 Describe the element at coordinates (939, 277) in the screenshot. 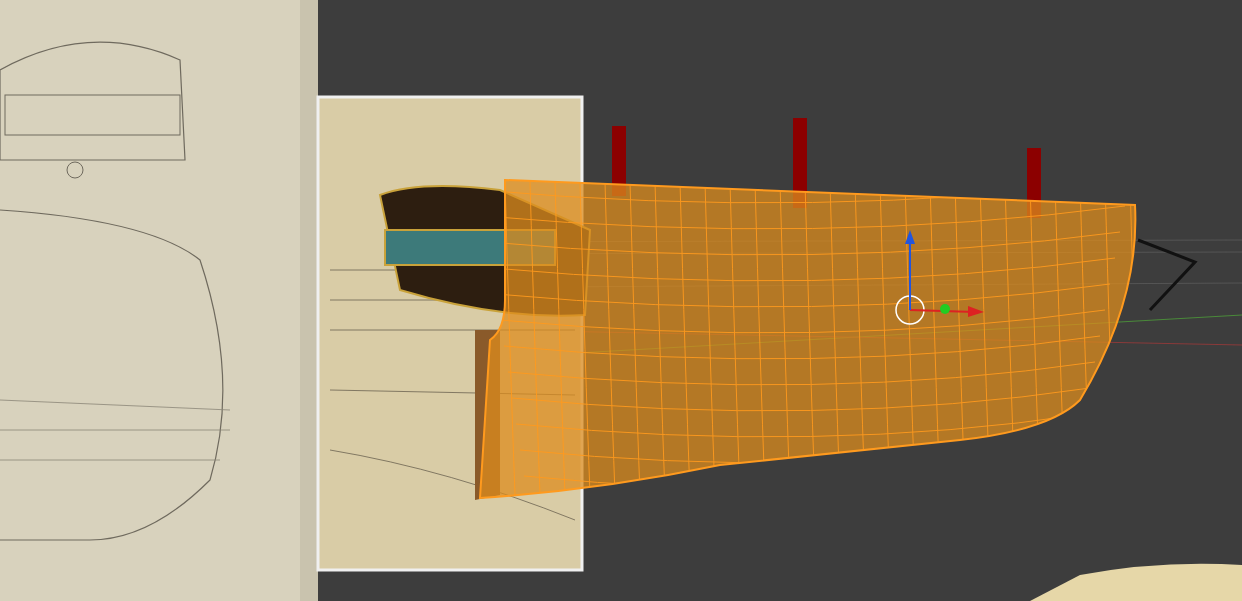

I see `transform-gizmo-icon` at that location.